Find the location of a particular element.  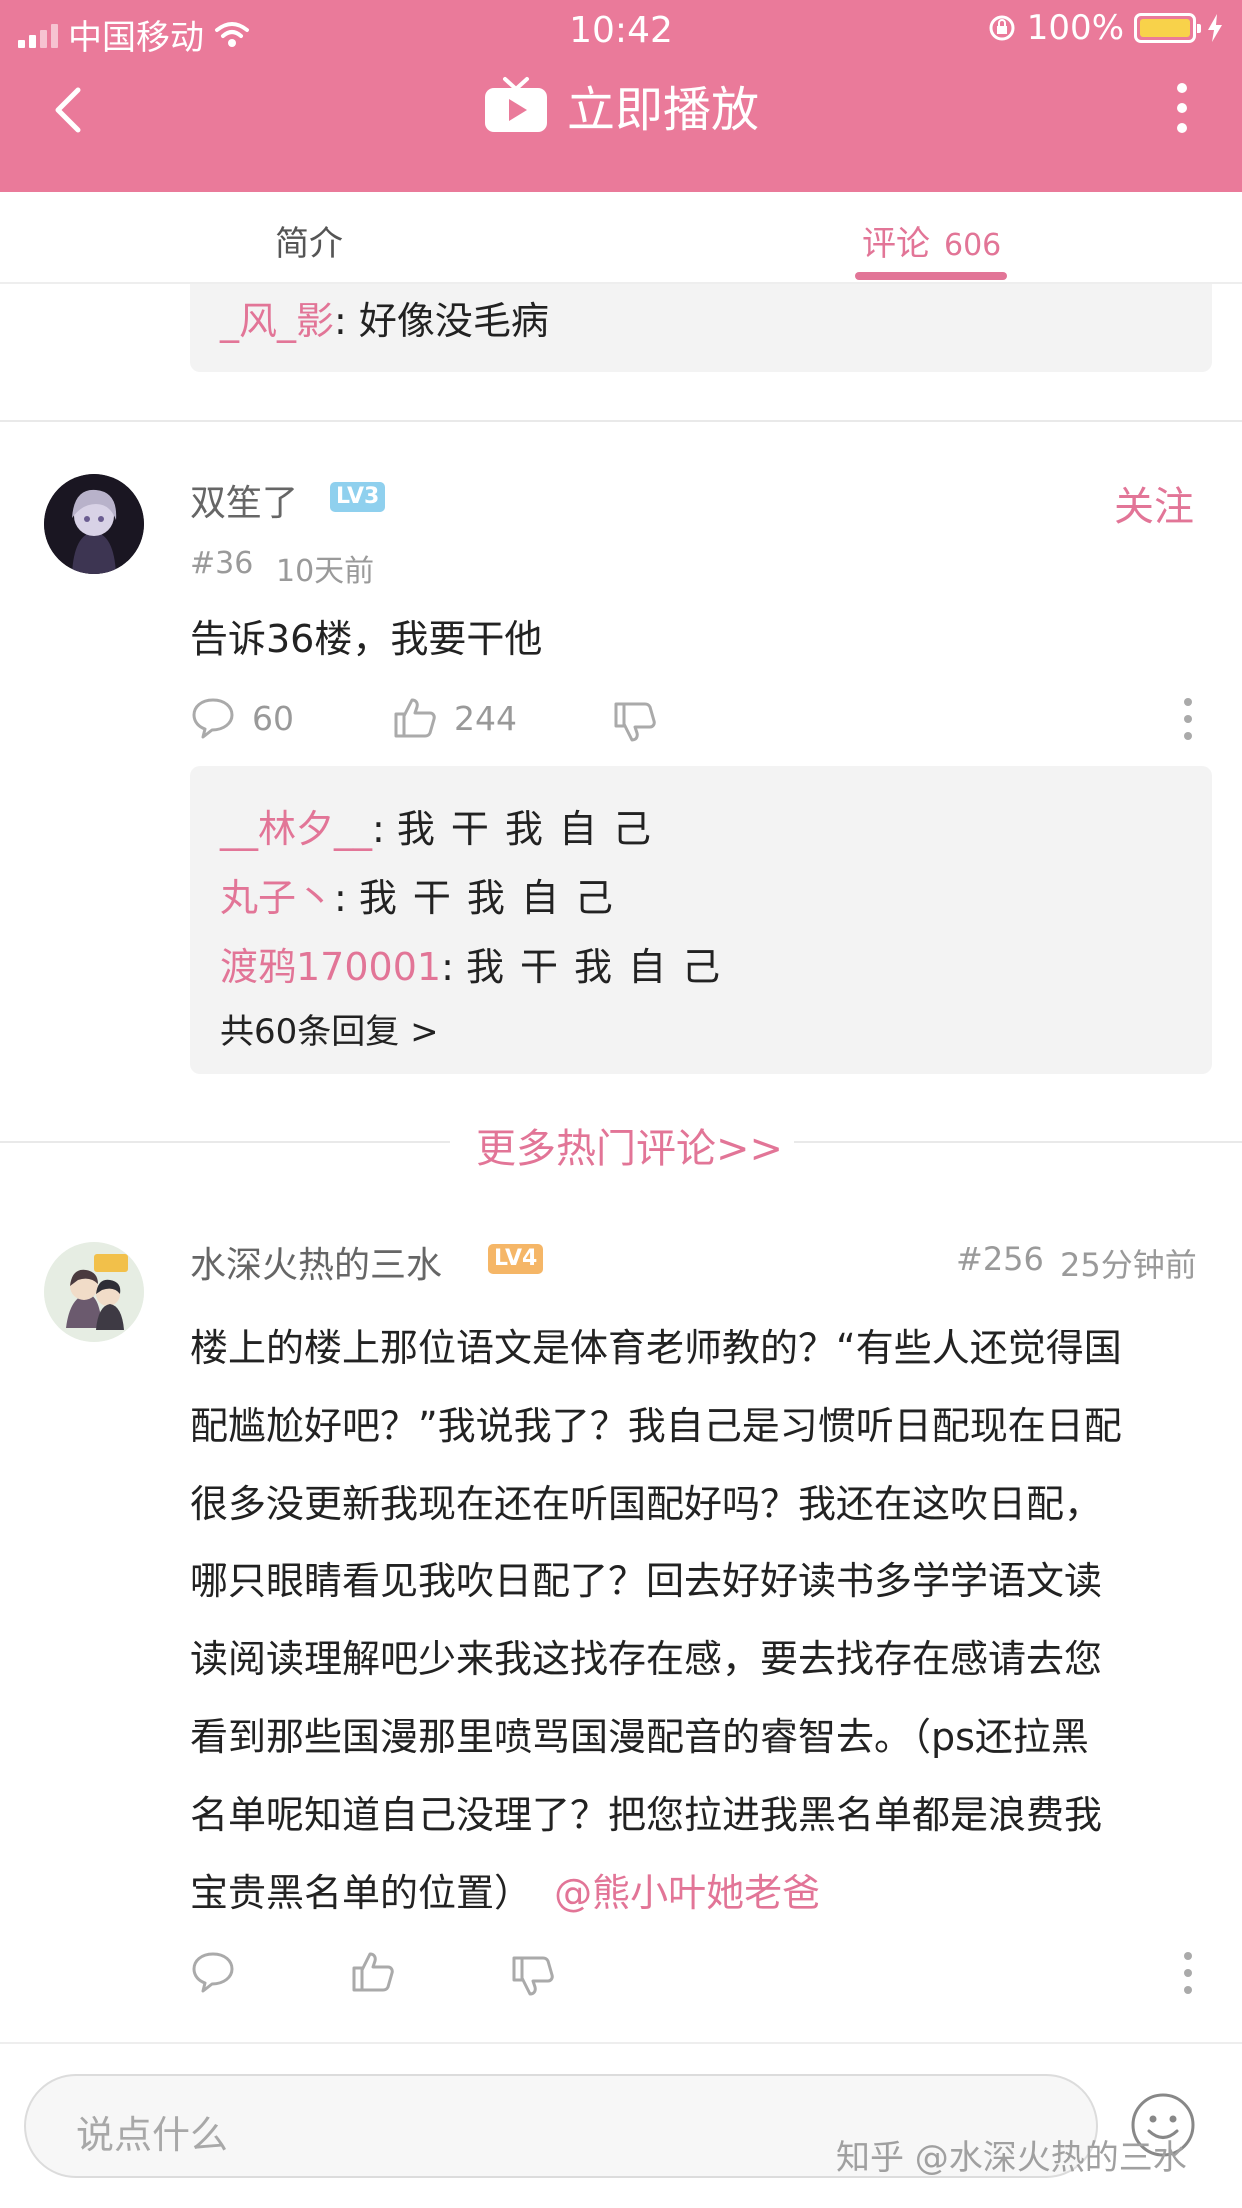

tv-icon is located at coordinates (515, 104).